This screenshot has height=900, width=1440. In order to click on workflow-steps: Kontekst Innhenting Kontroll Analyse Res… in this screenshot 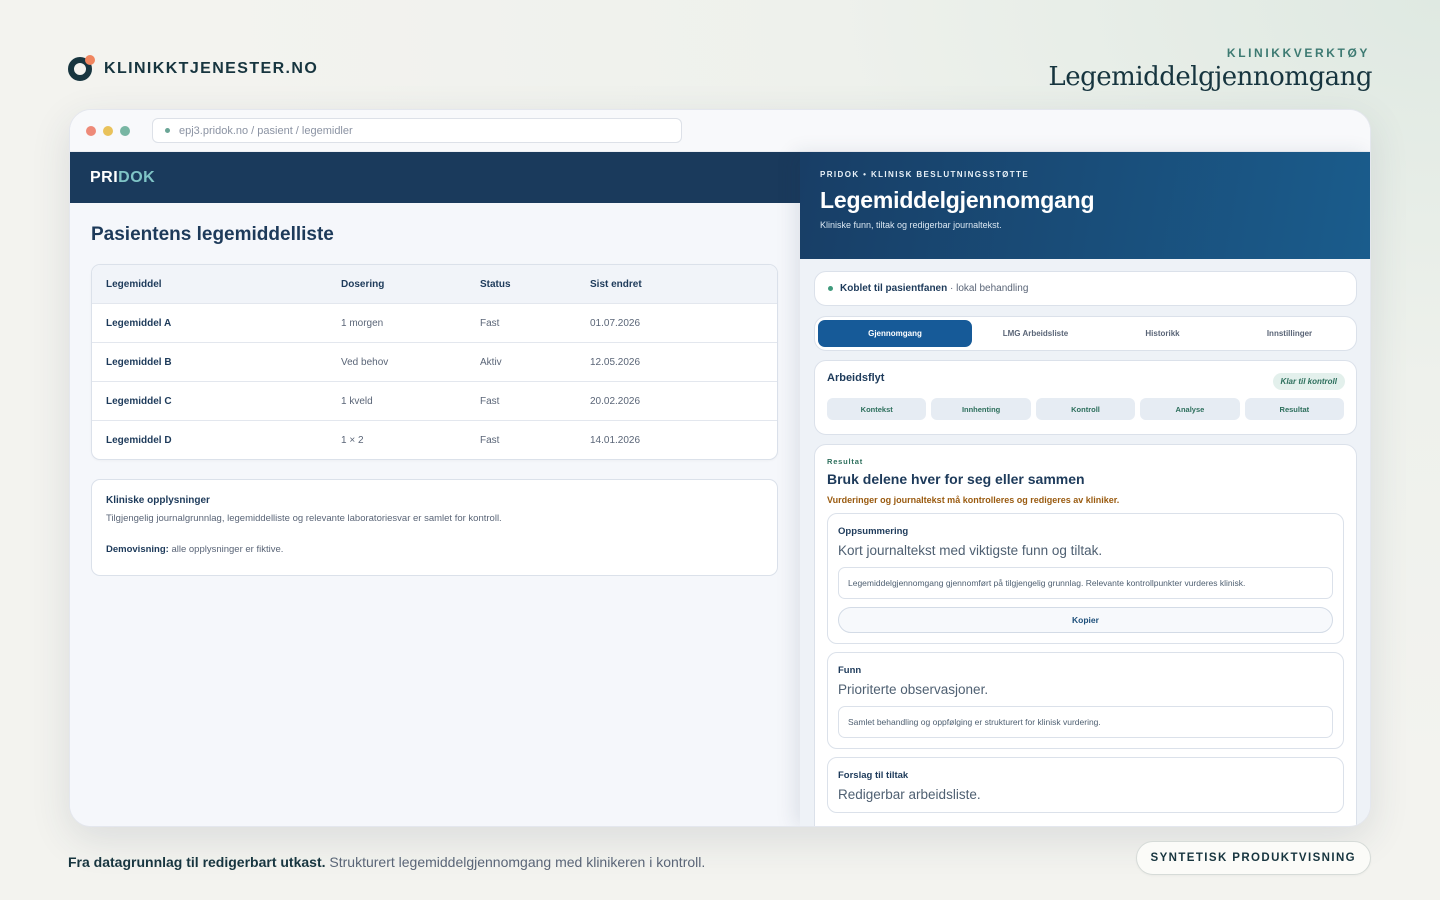, I will do `click(1086, 409)`.